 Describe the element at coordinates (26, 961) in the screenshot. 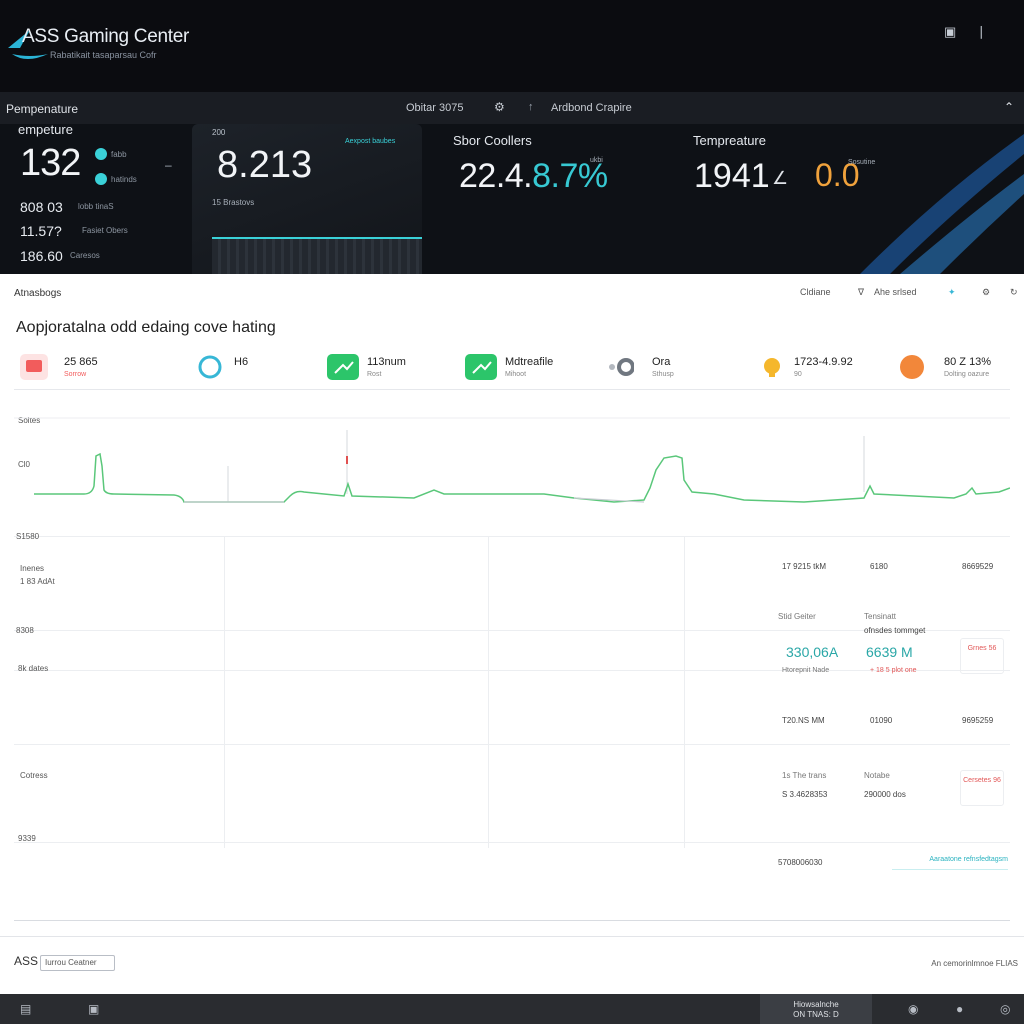

I see `footer-brand: ASS` at that location.